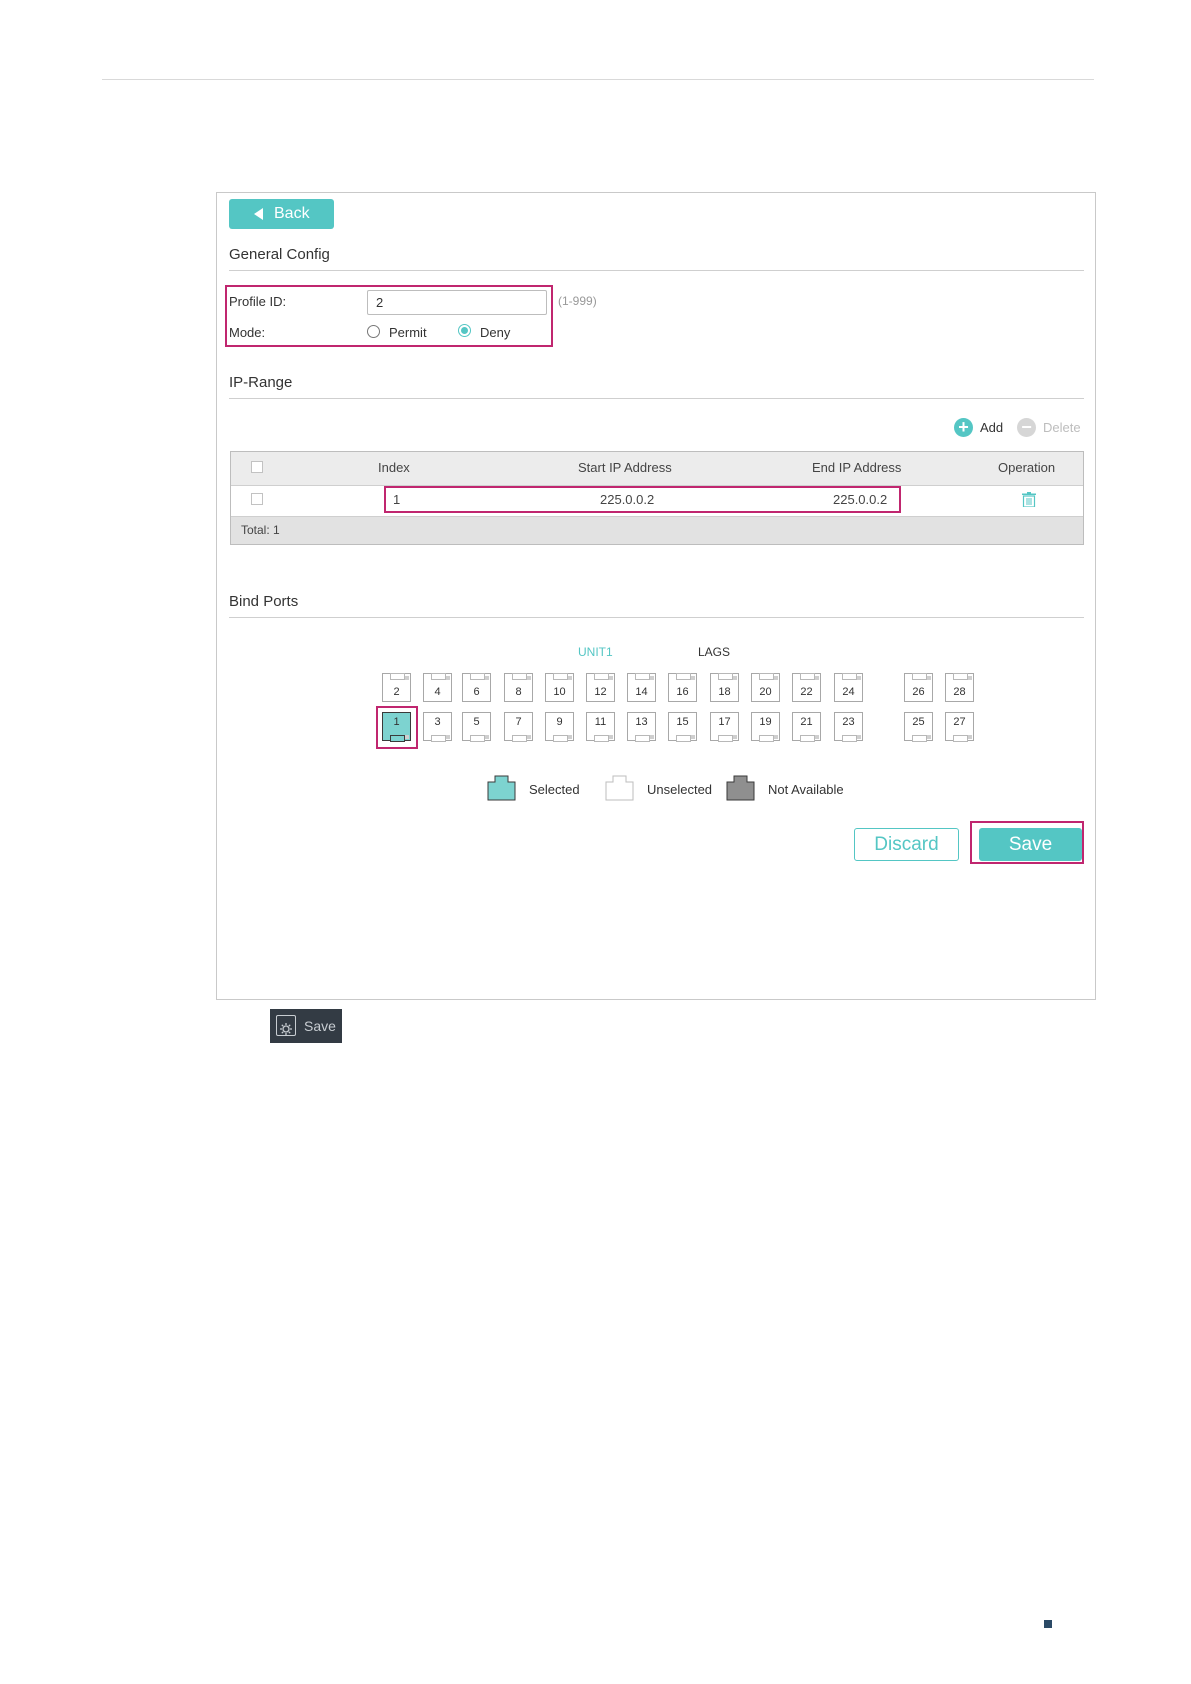 The height and width of the screenshot is (1684, 1191). What do you see at coordinates (257, 467) in the screenshot?
I see `select-all-checkbox` at bounding box center [257, 467].